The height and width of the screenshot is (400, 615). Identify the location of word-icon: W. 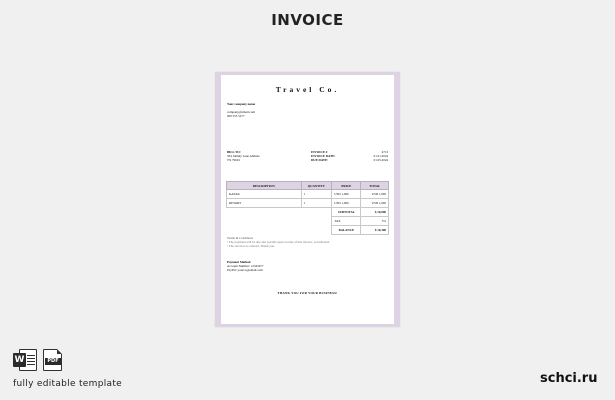
(25, 360).